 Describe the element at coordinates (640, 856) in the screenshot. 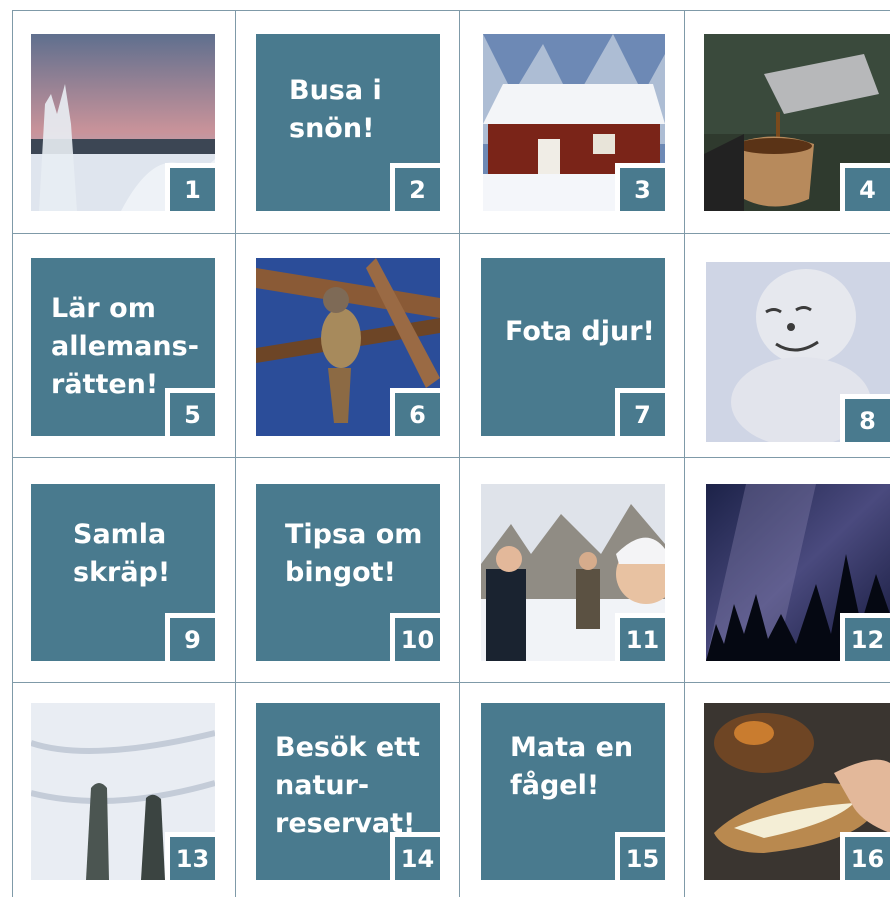

I see `tile-number: 15` at that location.